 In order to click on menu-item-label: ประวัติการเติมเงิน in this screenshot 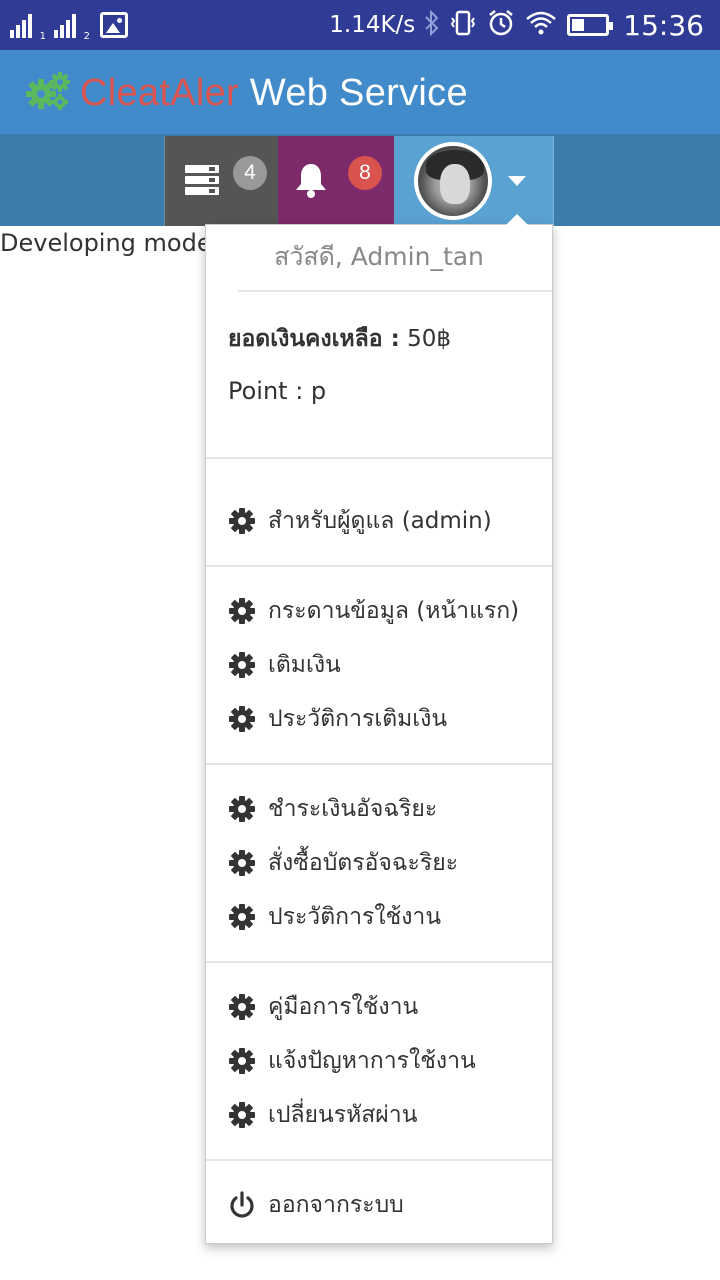, I will do `click(358, 719)`.